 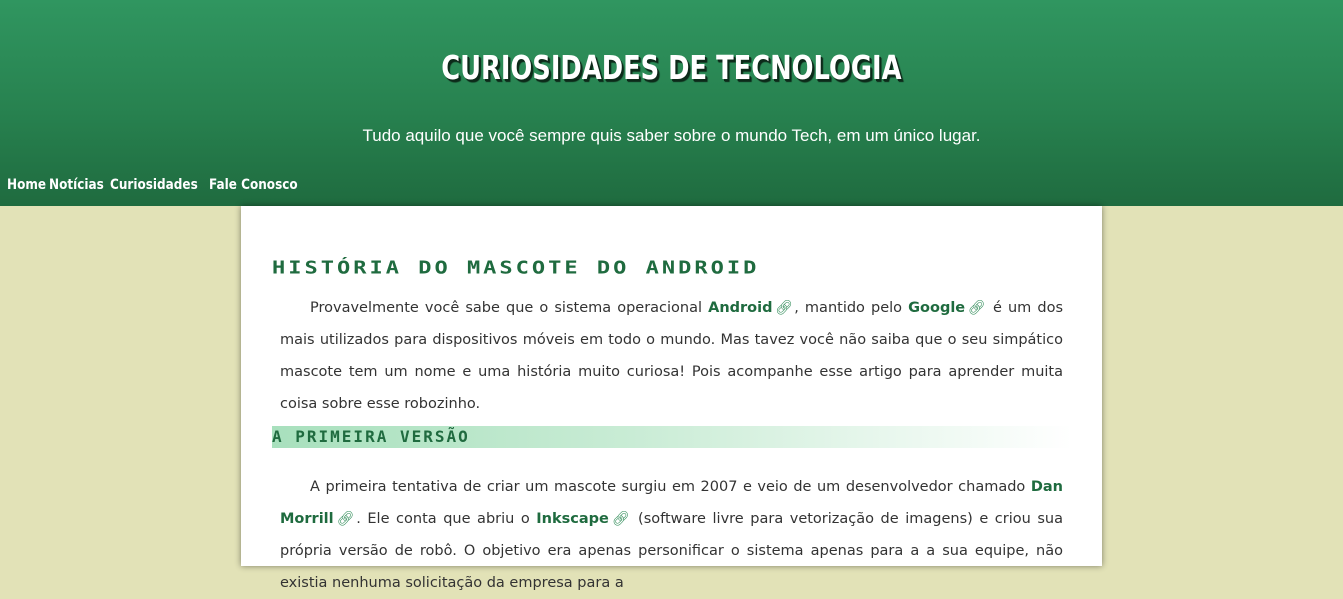 I want to click on intro-text-2: , mantido pelo, so click(x=851, y=308).